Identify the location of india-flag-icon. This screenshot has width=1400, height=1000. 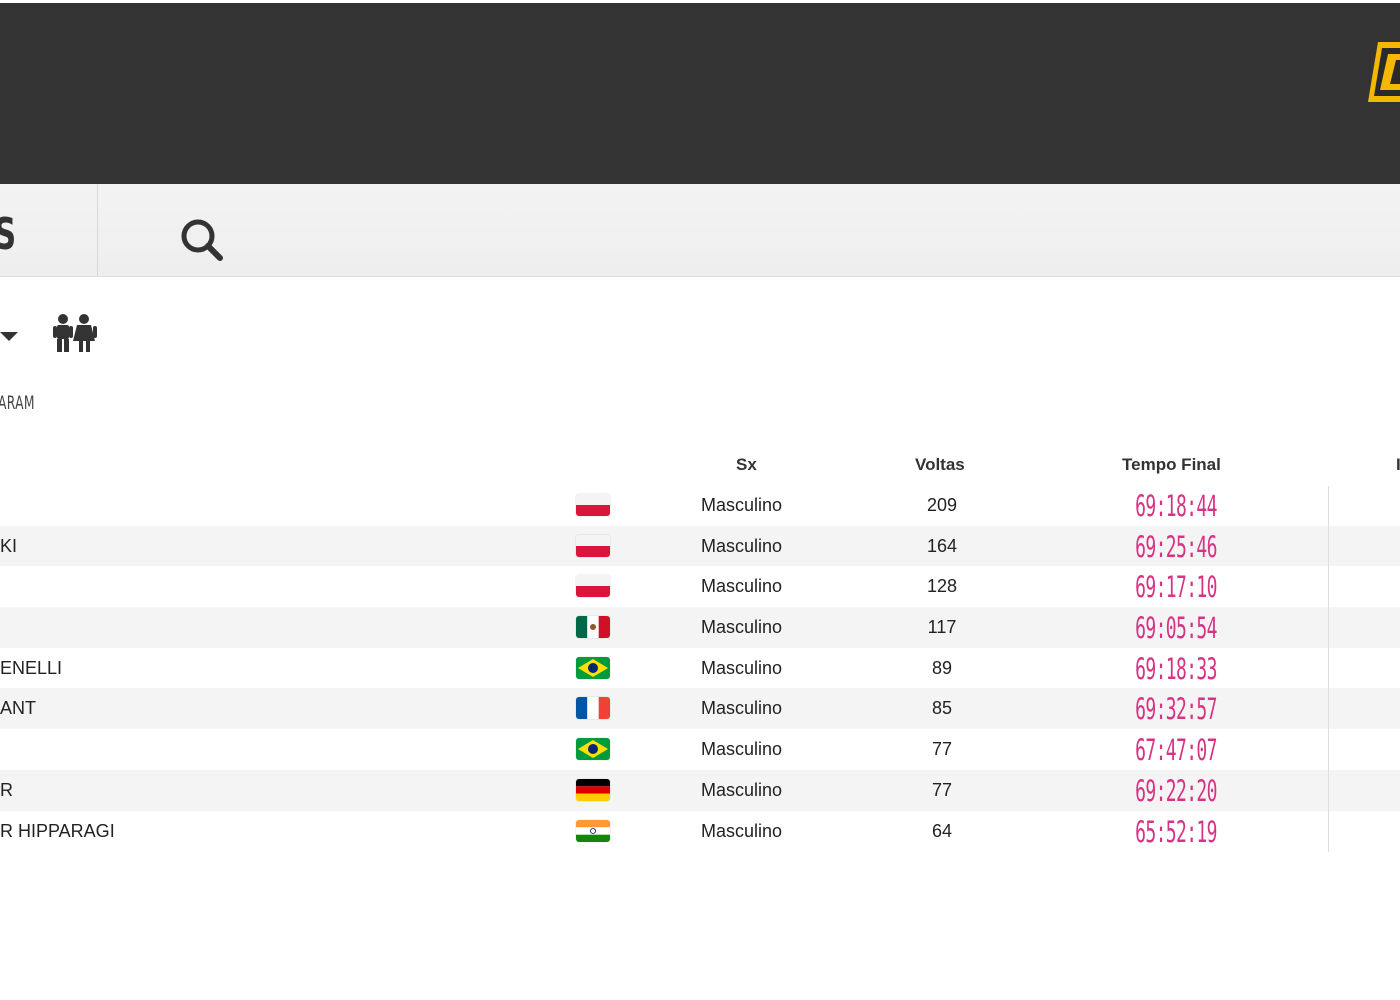
(593, 830).